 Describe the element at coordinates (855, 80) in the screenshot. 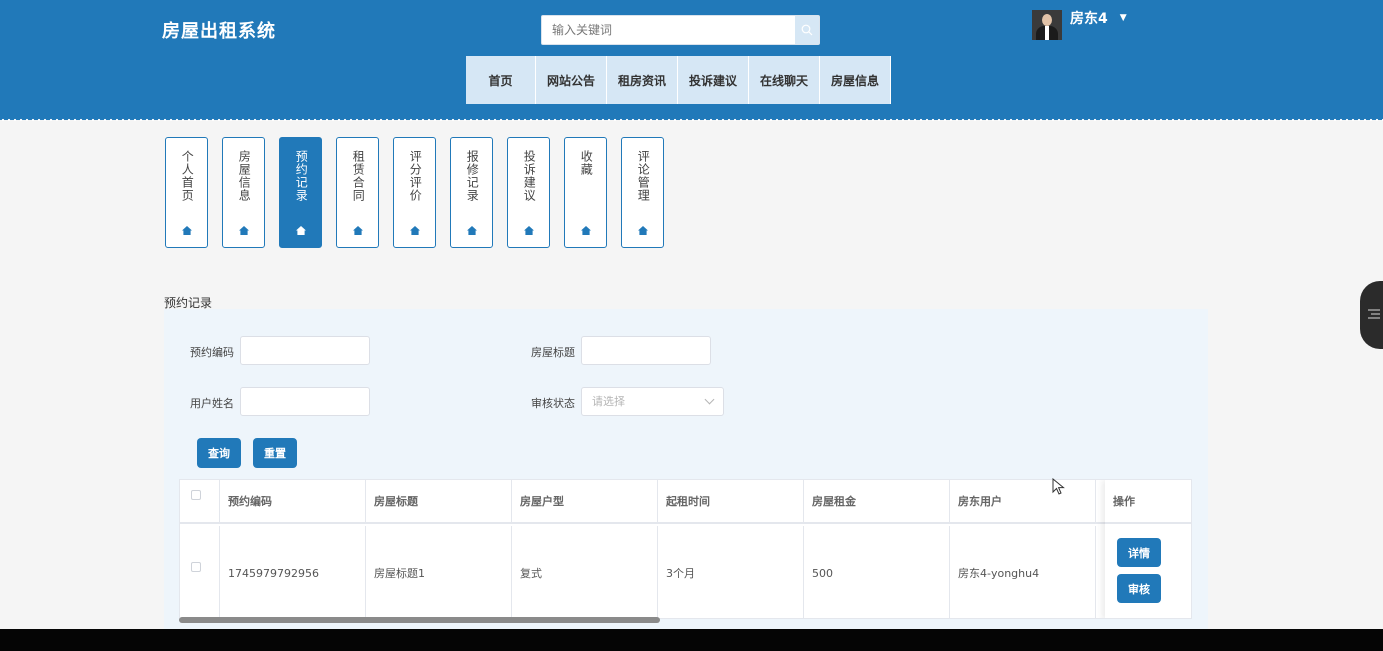

I see `nav-item-house-info: 房屋信息` at that location.